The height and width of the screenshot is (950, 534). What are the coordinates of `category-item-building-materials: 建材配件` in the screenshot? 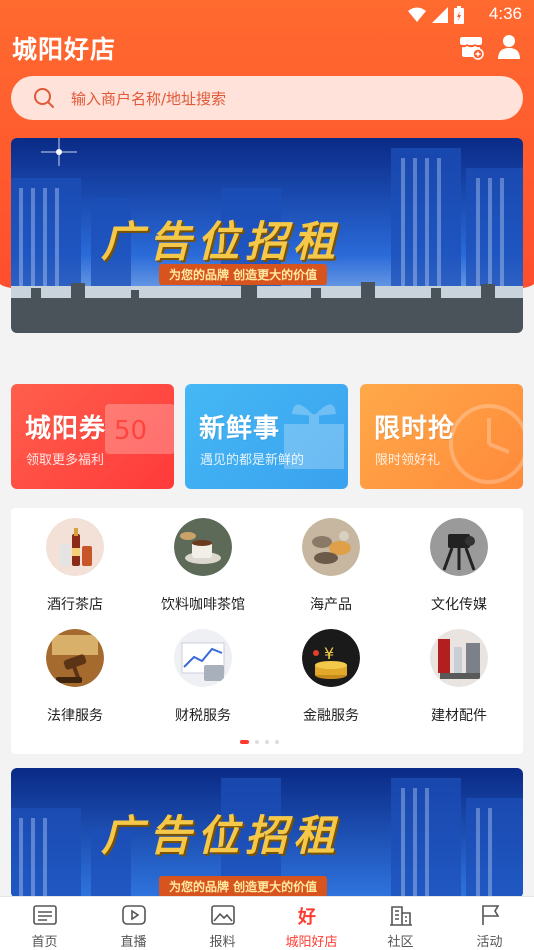 It's located at (459, 677).